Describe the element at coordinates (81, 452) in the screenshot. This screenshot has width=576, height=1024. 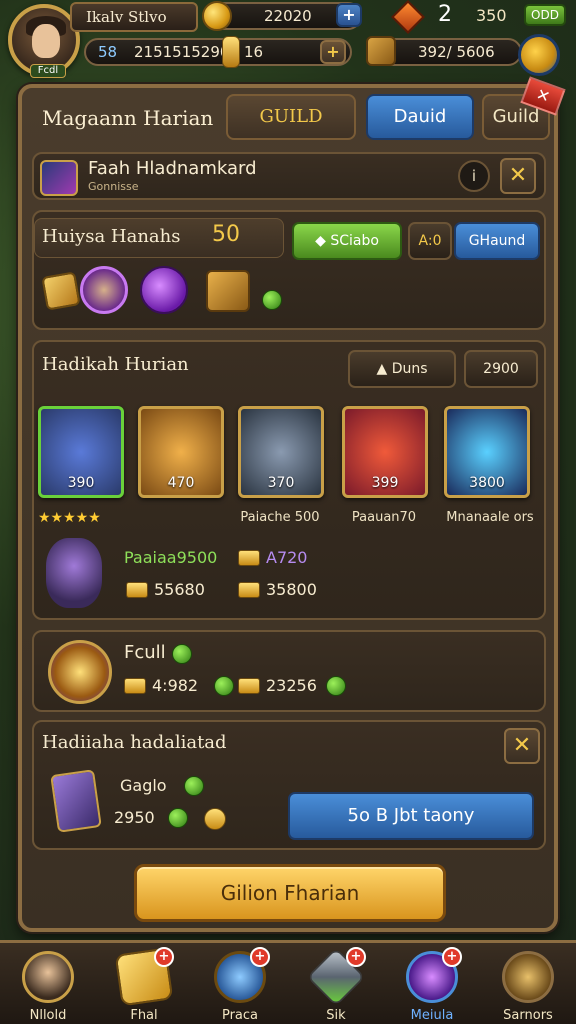
I see `reward-card-1: 390` at that location.